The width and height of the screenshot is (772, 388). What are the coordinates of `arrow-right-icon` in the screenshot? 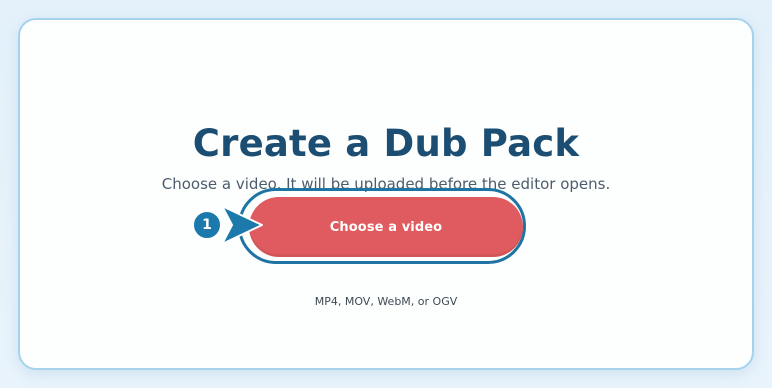 It's located at (242, 225).